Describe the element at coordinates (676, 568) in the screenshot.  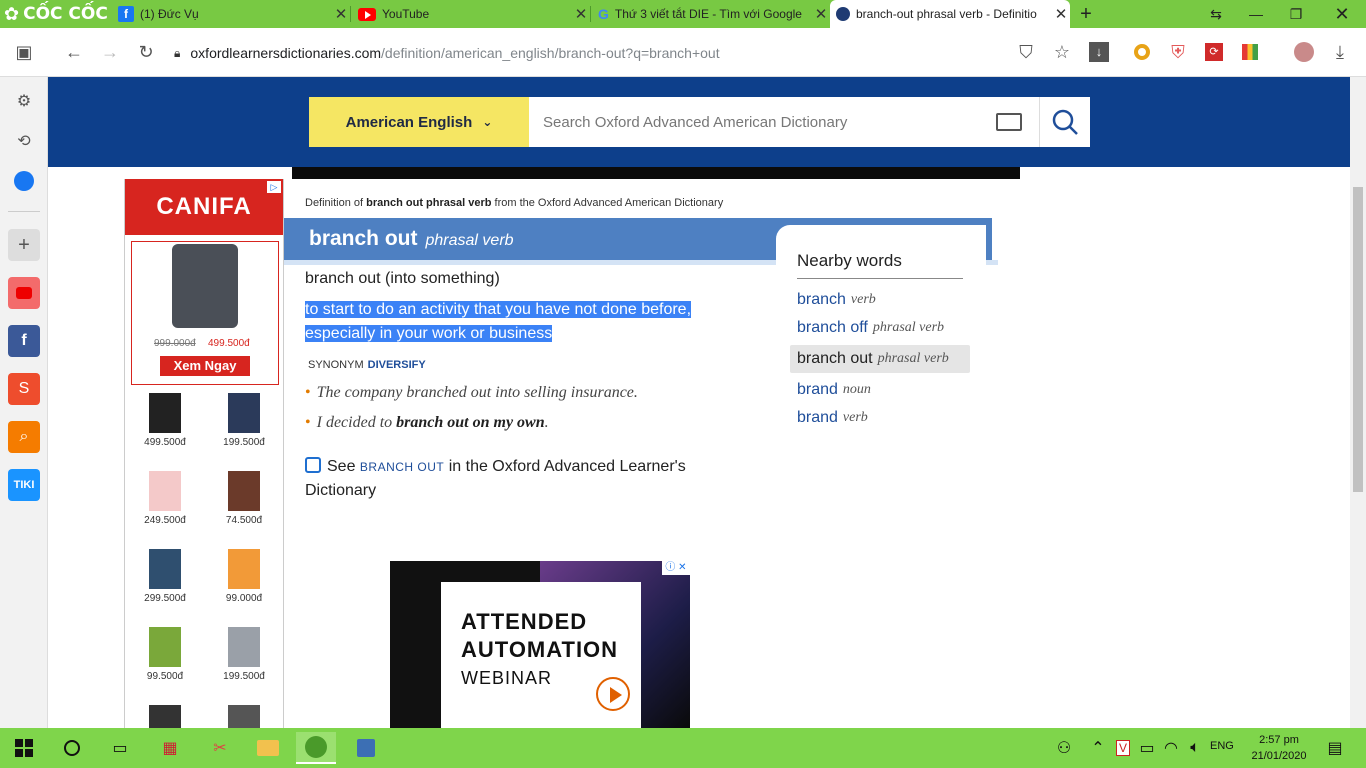
I see `ad-close-icon: ⓘ ✕` at that location.